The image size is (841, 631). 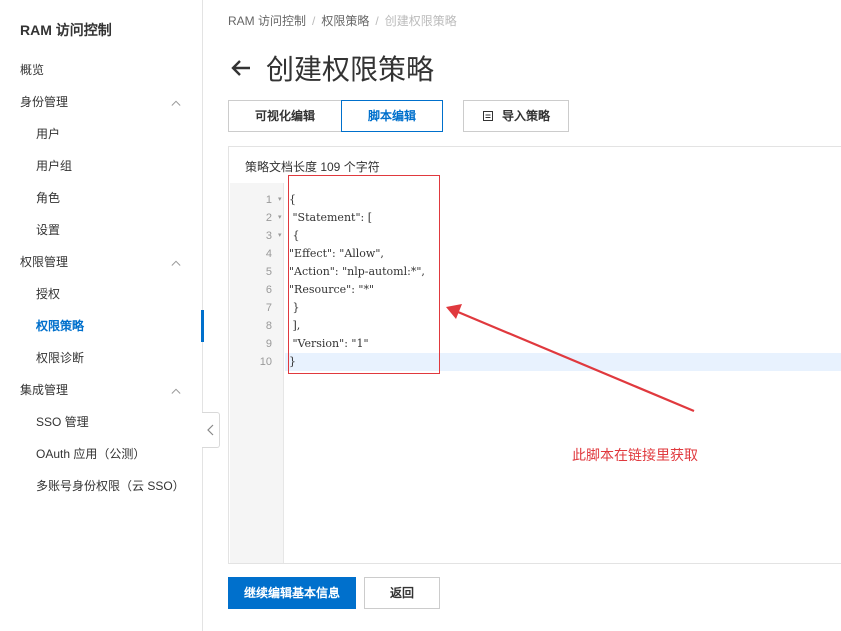 I want to click on editor-mode-tabs: 可视化编辑 脚本编辑, so click(x=336, y=116).